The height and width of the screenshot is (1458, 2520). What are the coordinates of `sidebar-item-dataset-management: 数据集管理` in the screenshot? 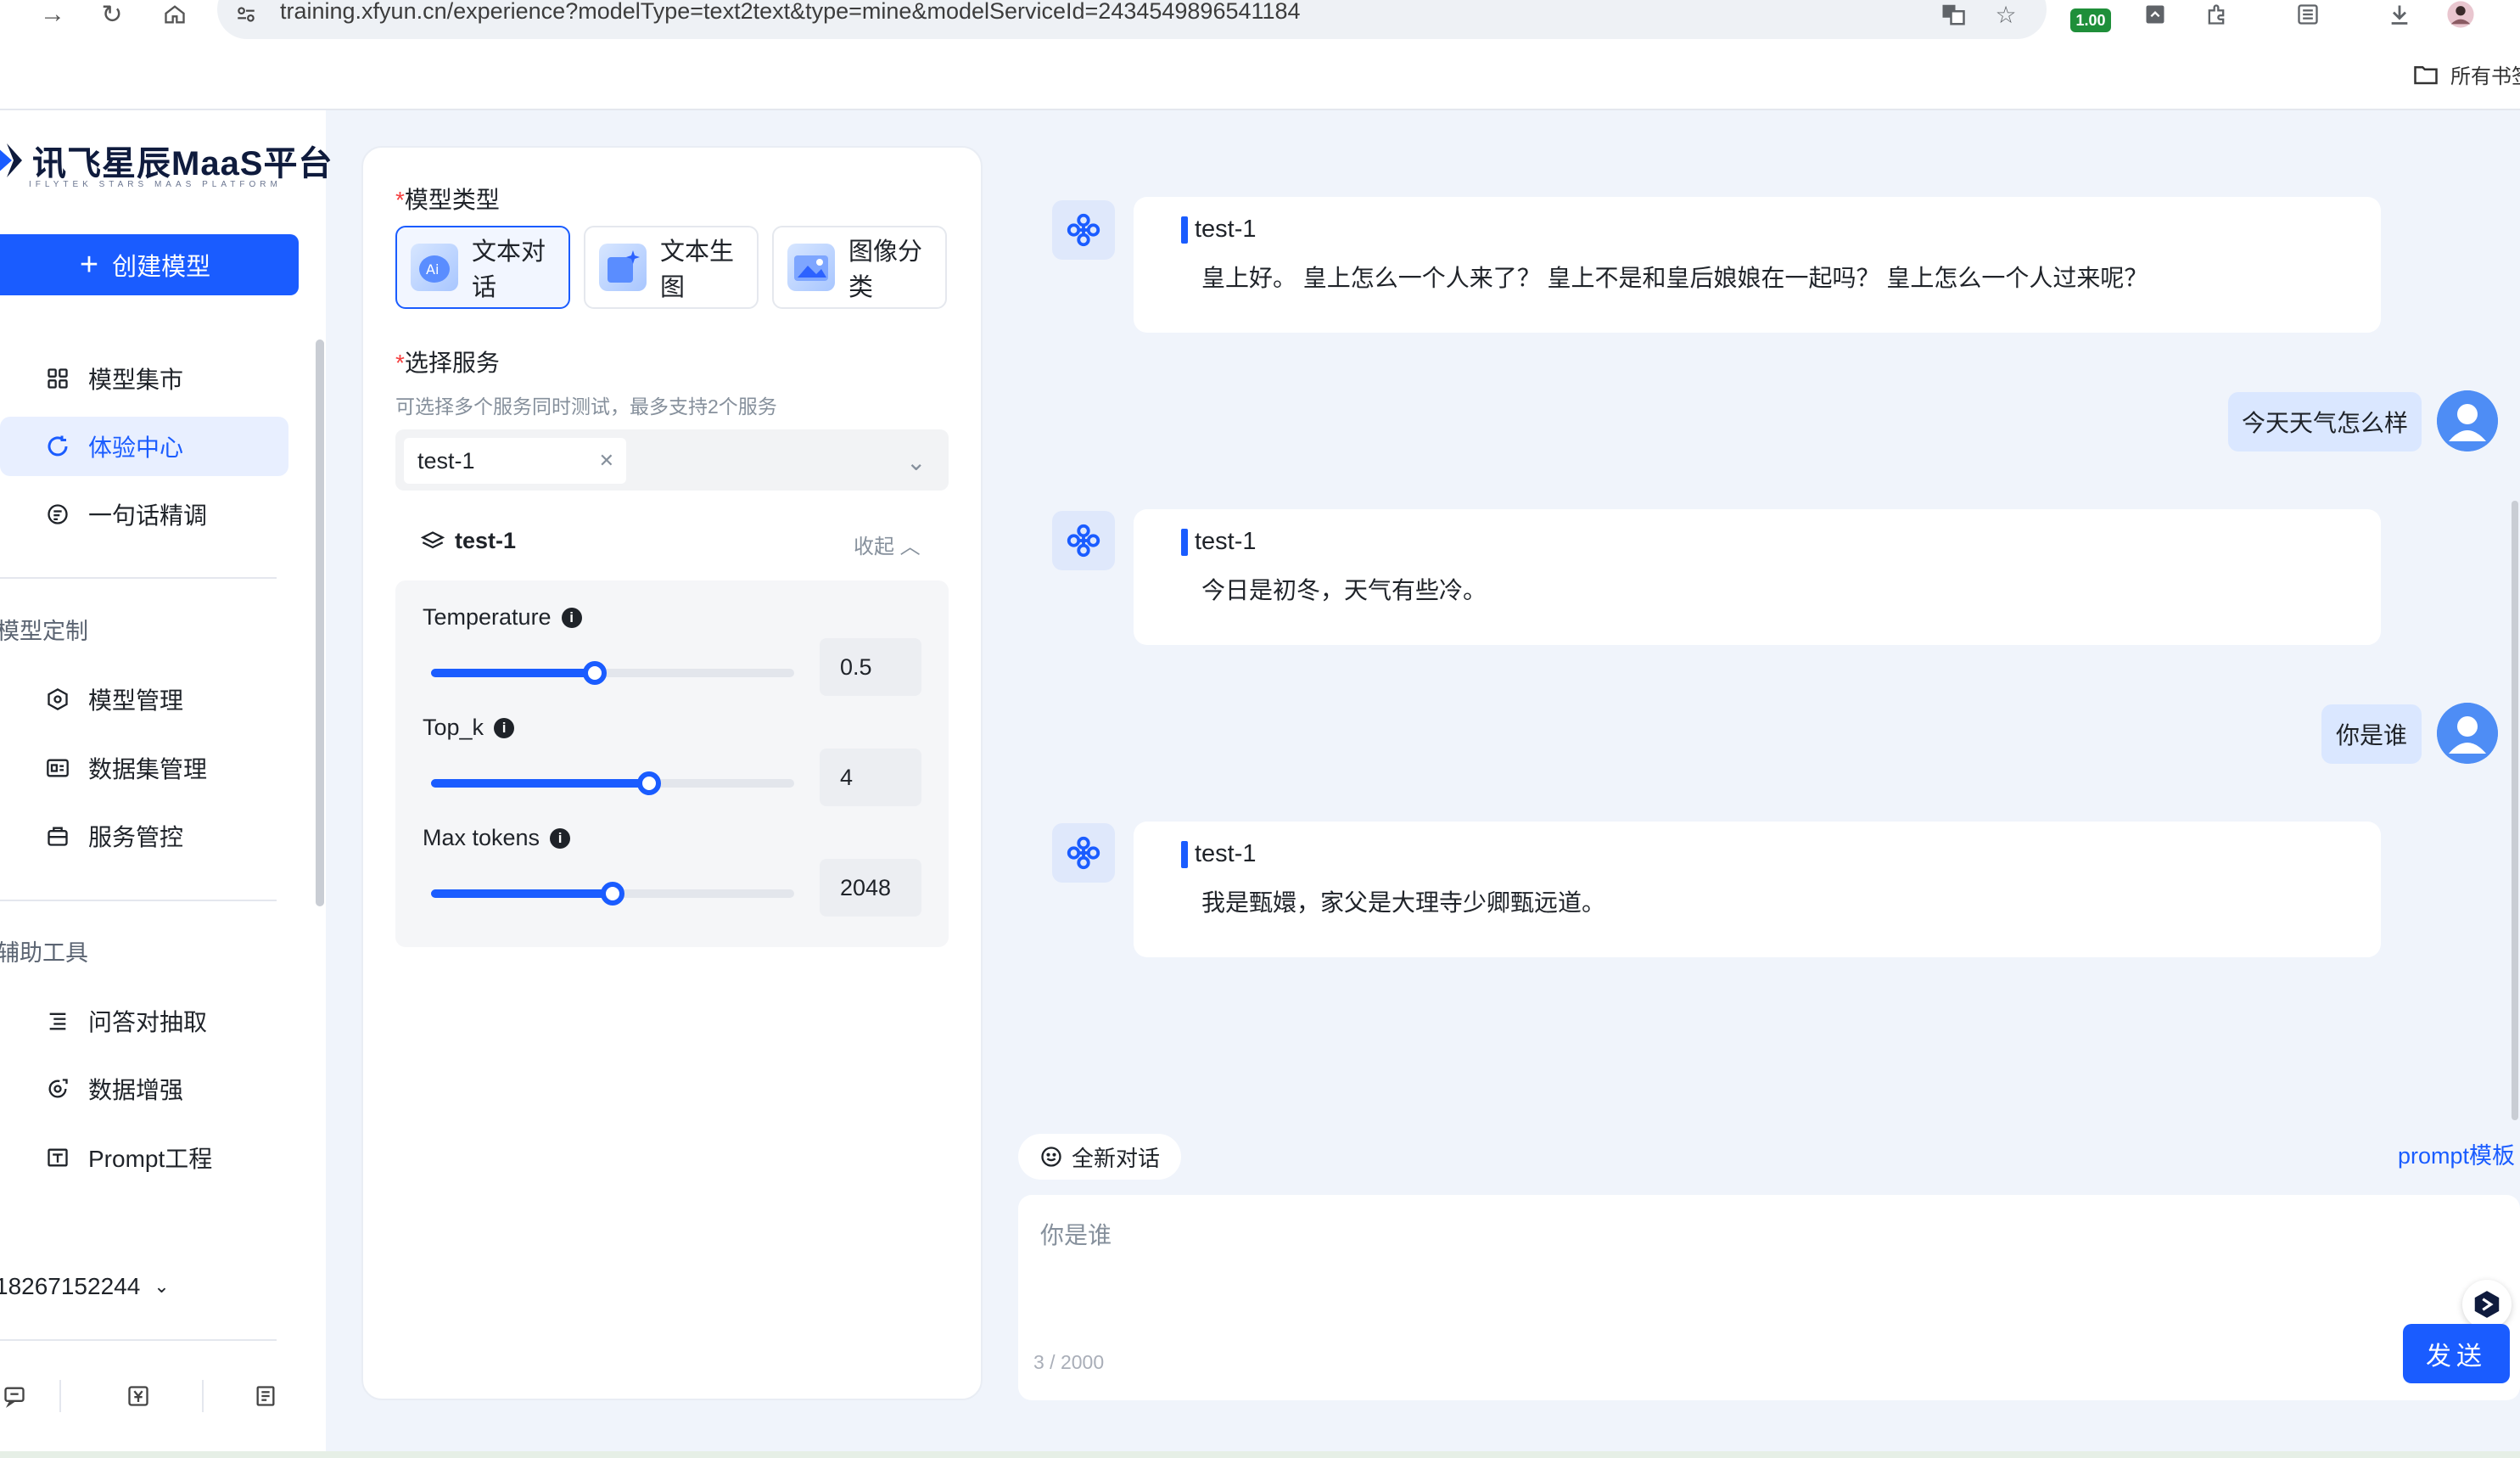 It's located at (144, 768).